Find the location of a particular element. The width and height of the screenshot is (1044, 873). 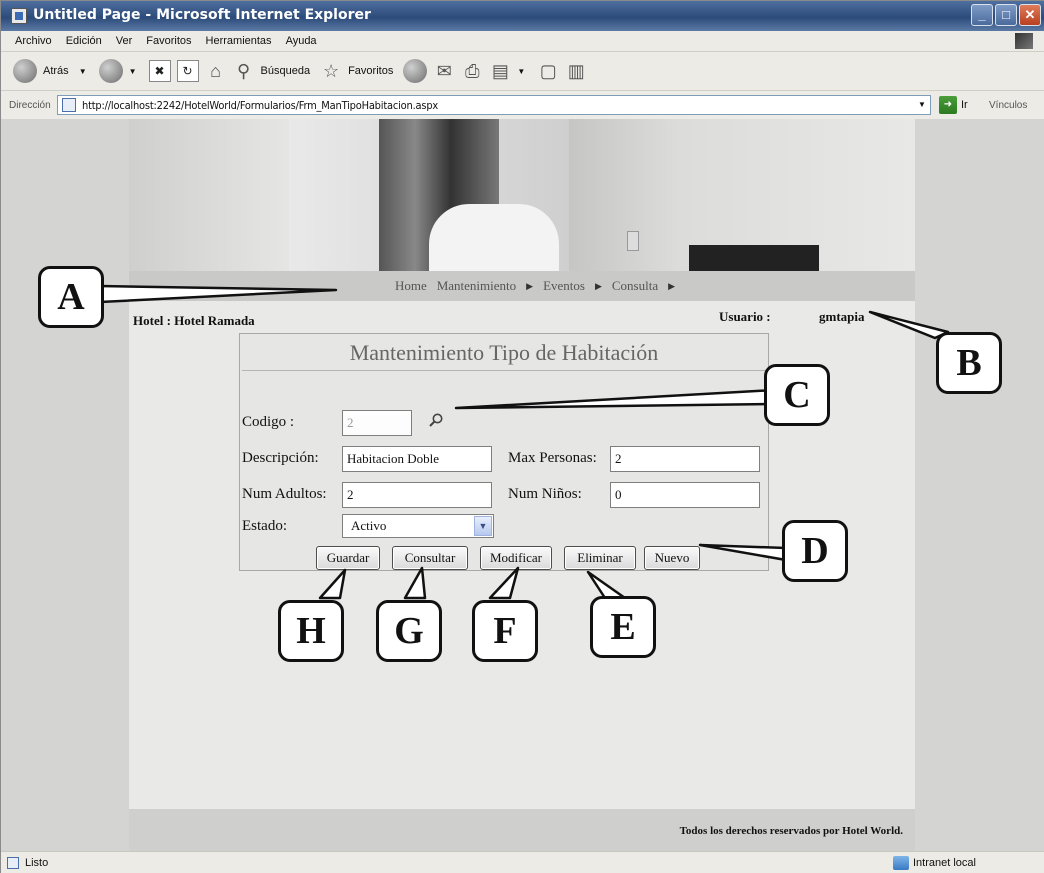

forward-arrow-icon is located at coordinates (110, 71).